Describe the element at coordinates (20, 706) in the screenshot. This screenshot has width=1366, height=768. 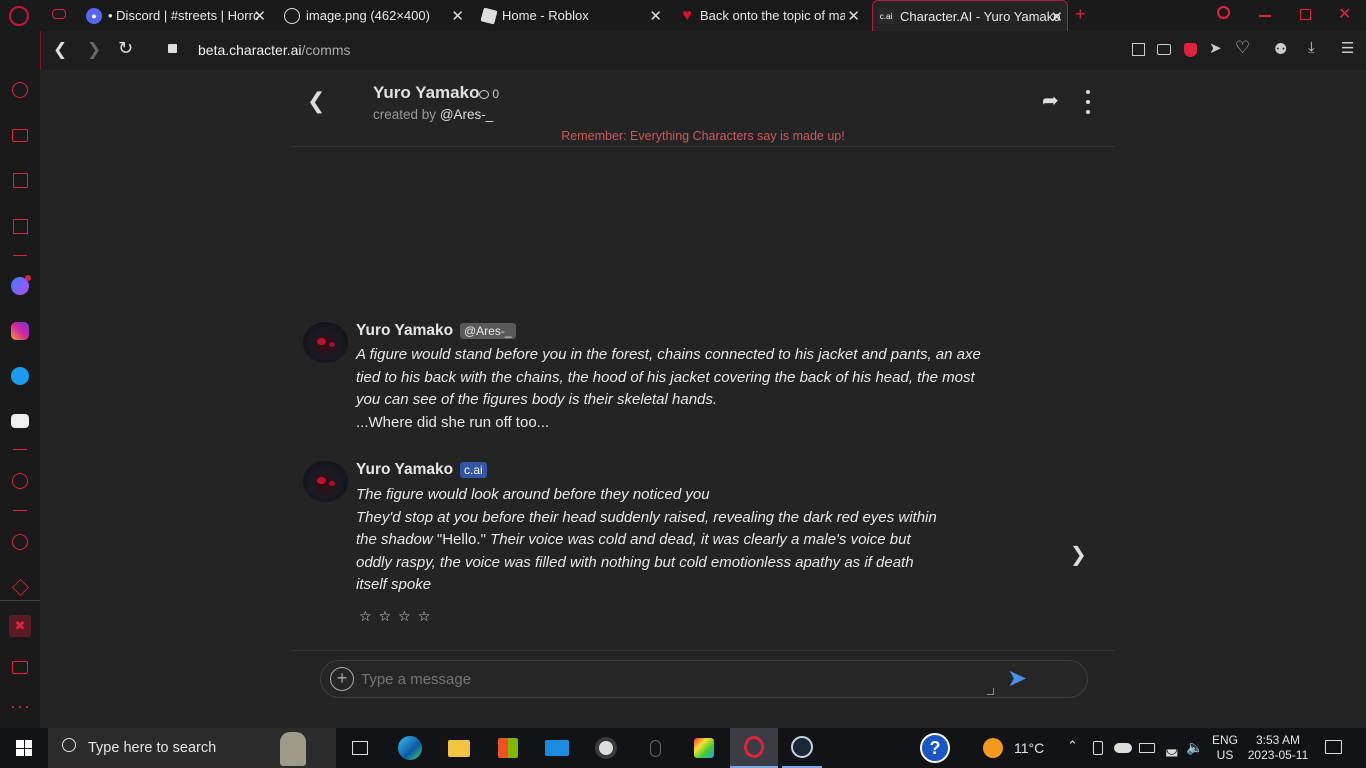
I see `more-icon: ···` at that location.